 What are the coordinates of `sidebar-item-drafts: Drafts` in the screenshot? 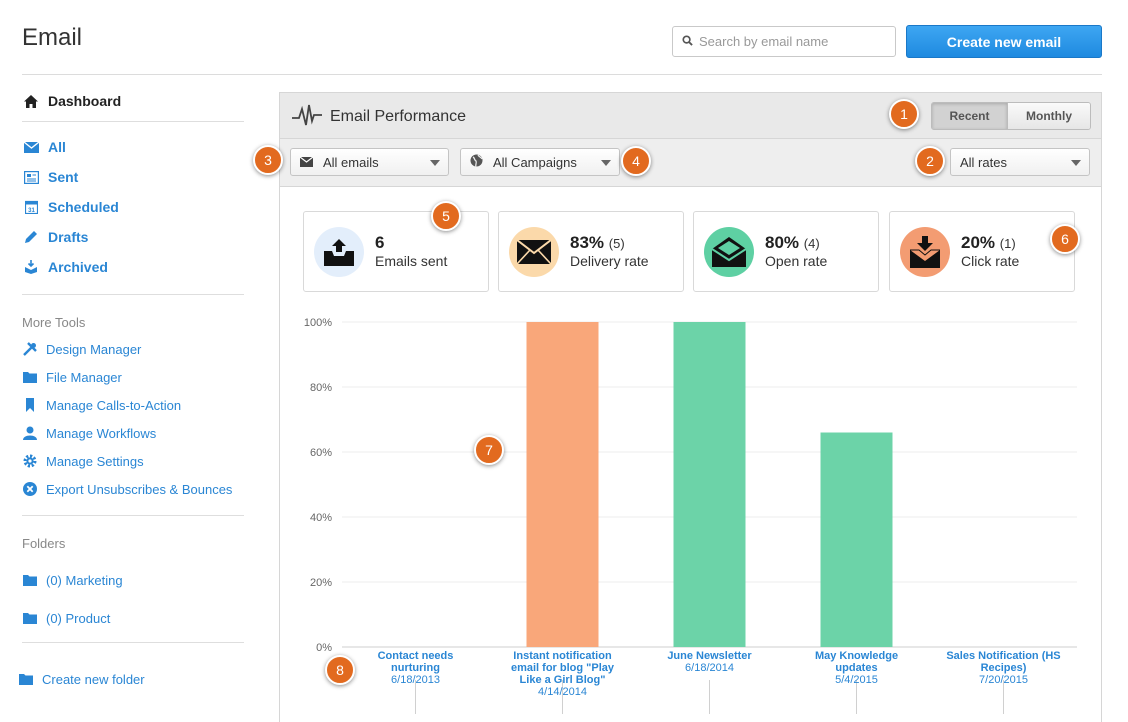 It's located at (133, 237).